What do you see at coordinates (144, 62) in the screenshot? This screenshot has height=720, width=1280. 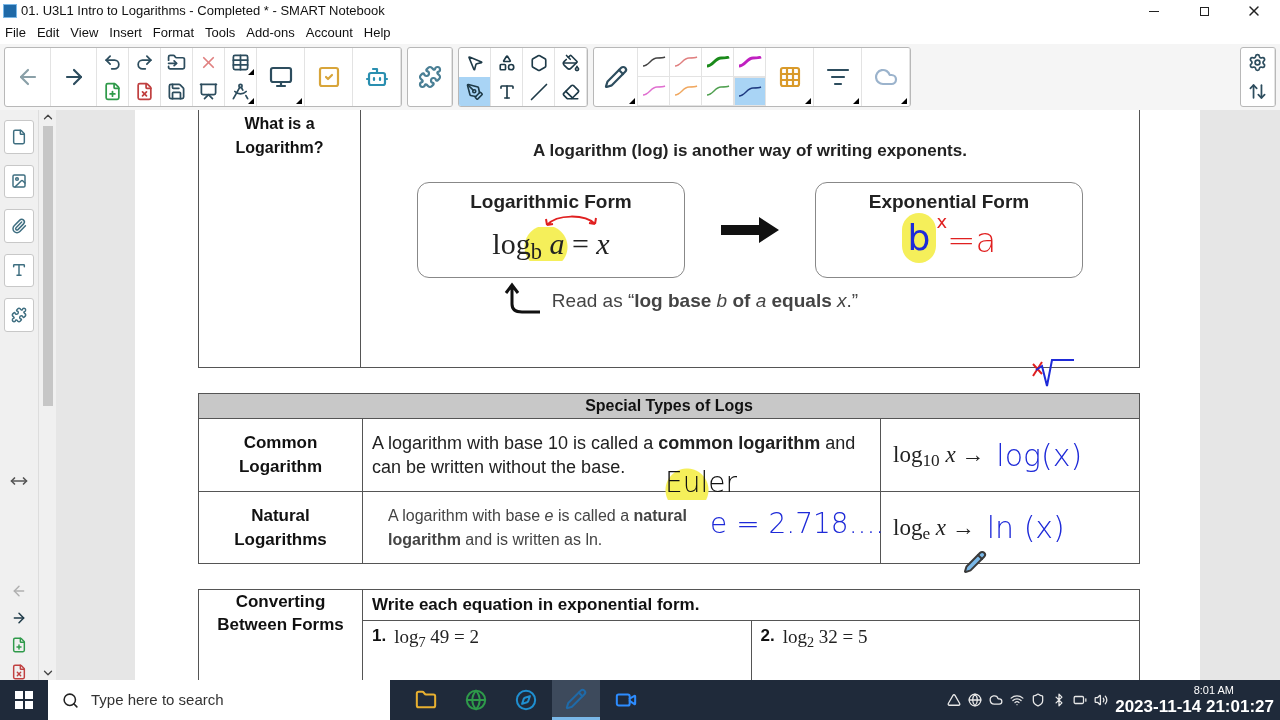 I see `redo-icon` at bounding box center [144, 62].